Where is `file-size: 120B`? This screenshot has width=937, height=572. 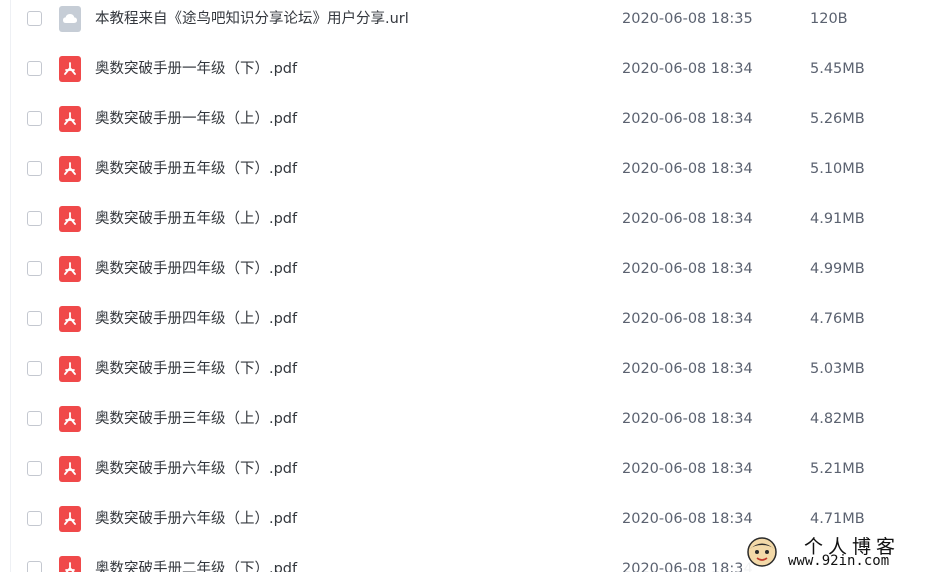 file-size: 120B is located at coordinates (829, 19).